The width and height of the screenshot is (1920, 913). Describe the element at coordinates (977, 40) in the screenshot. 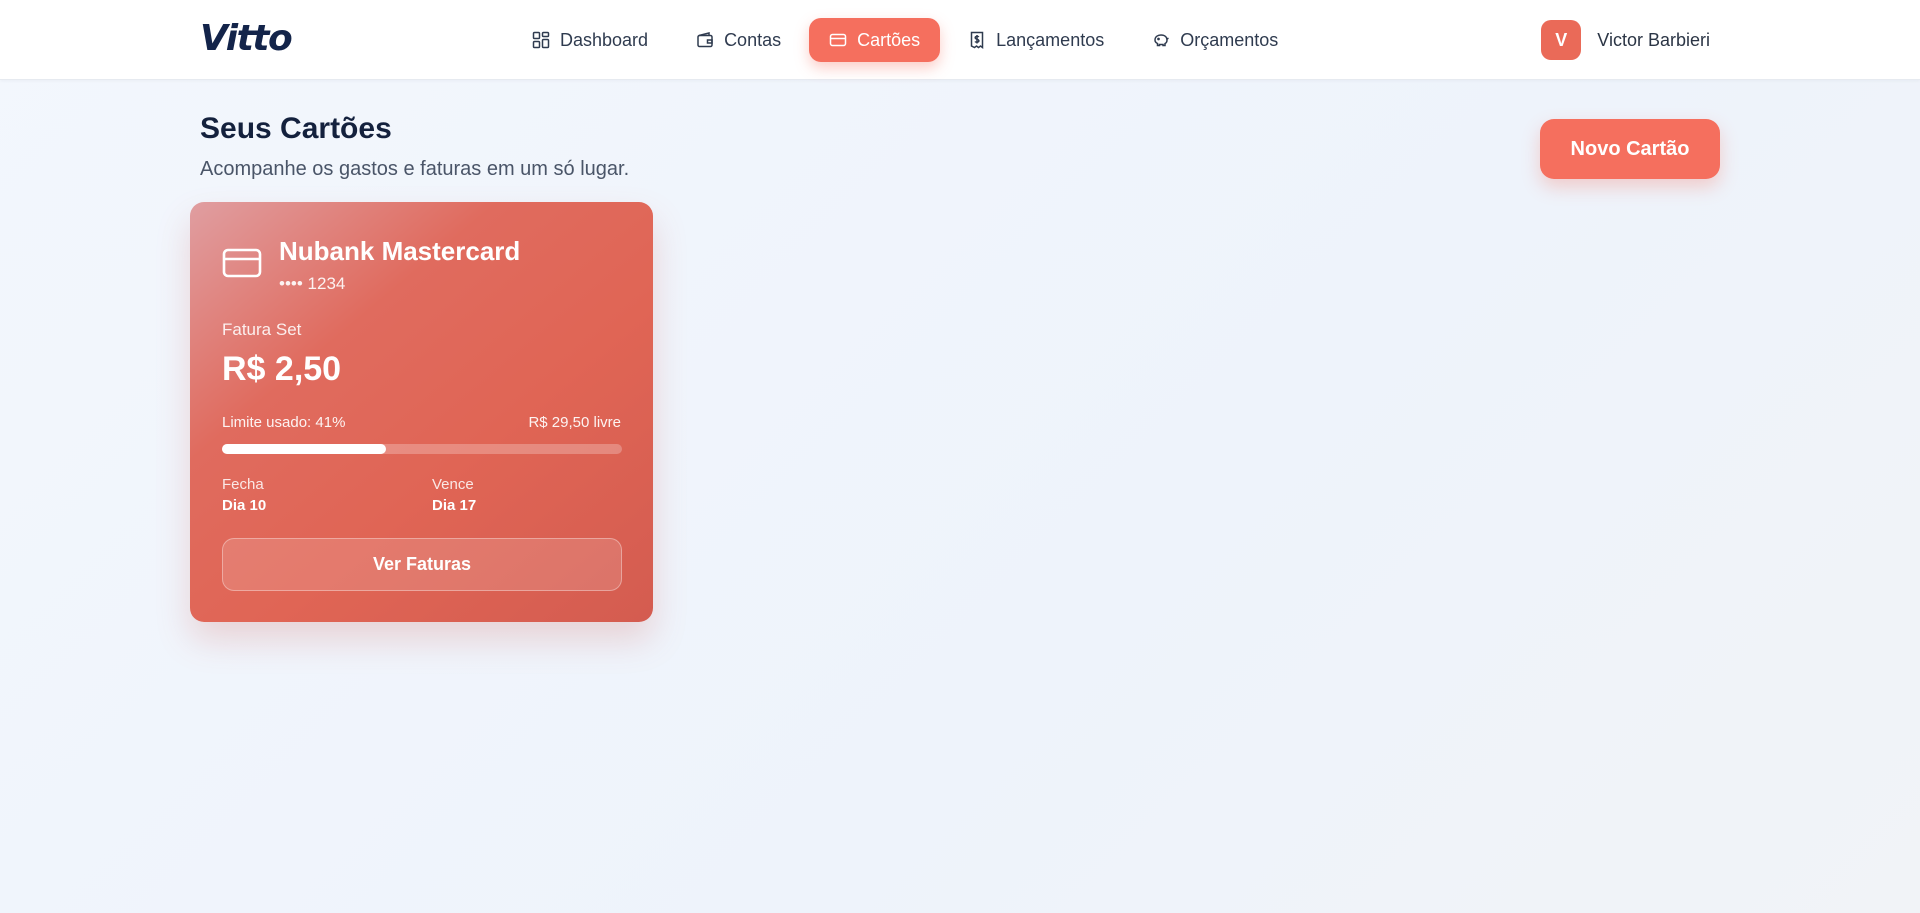

I see `receipt-icon` at that location.